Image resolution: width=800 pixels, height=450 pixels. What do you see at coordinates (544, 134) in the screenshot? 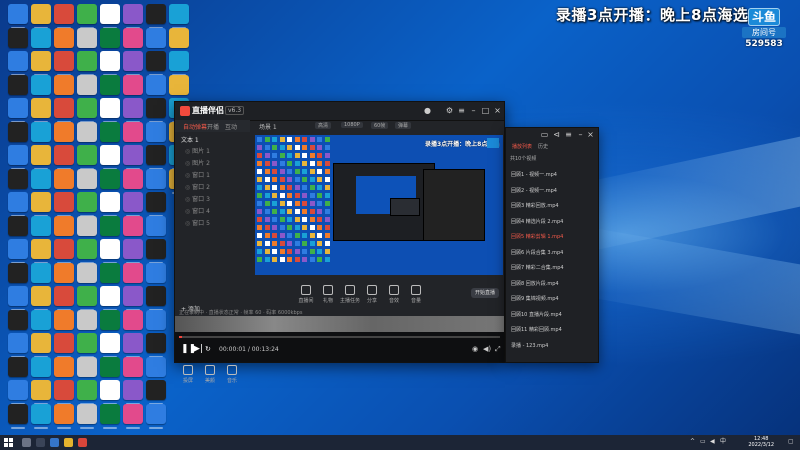
I see `playlist-icon: ▭` at bounding box center [544, 134].